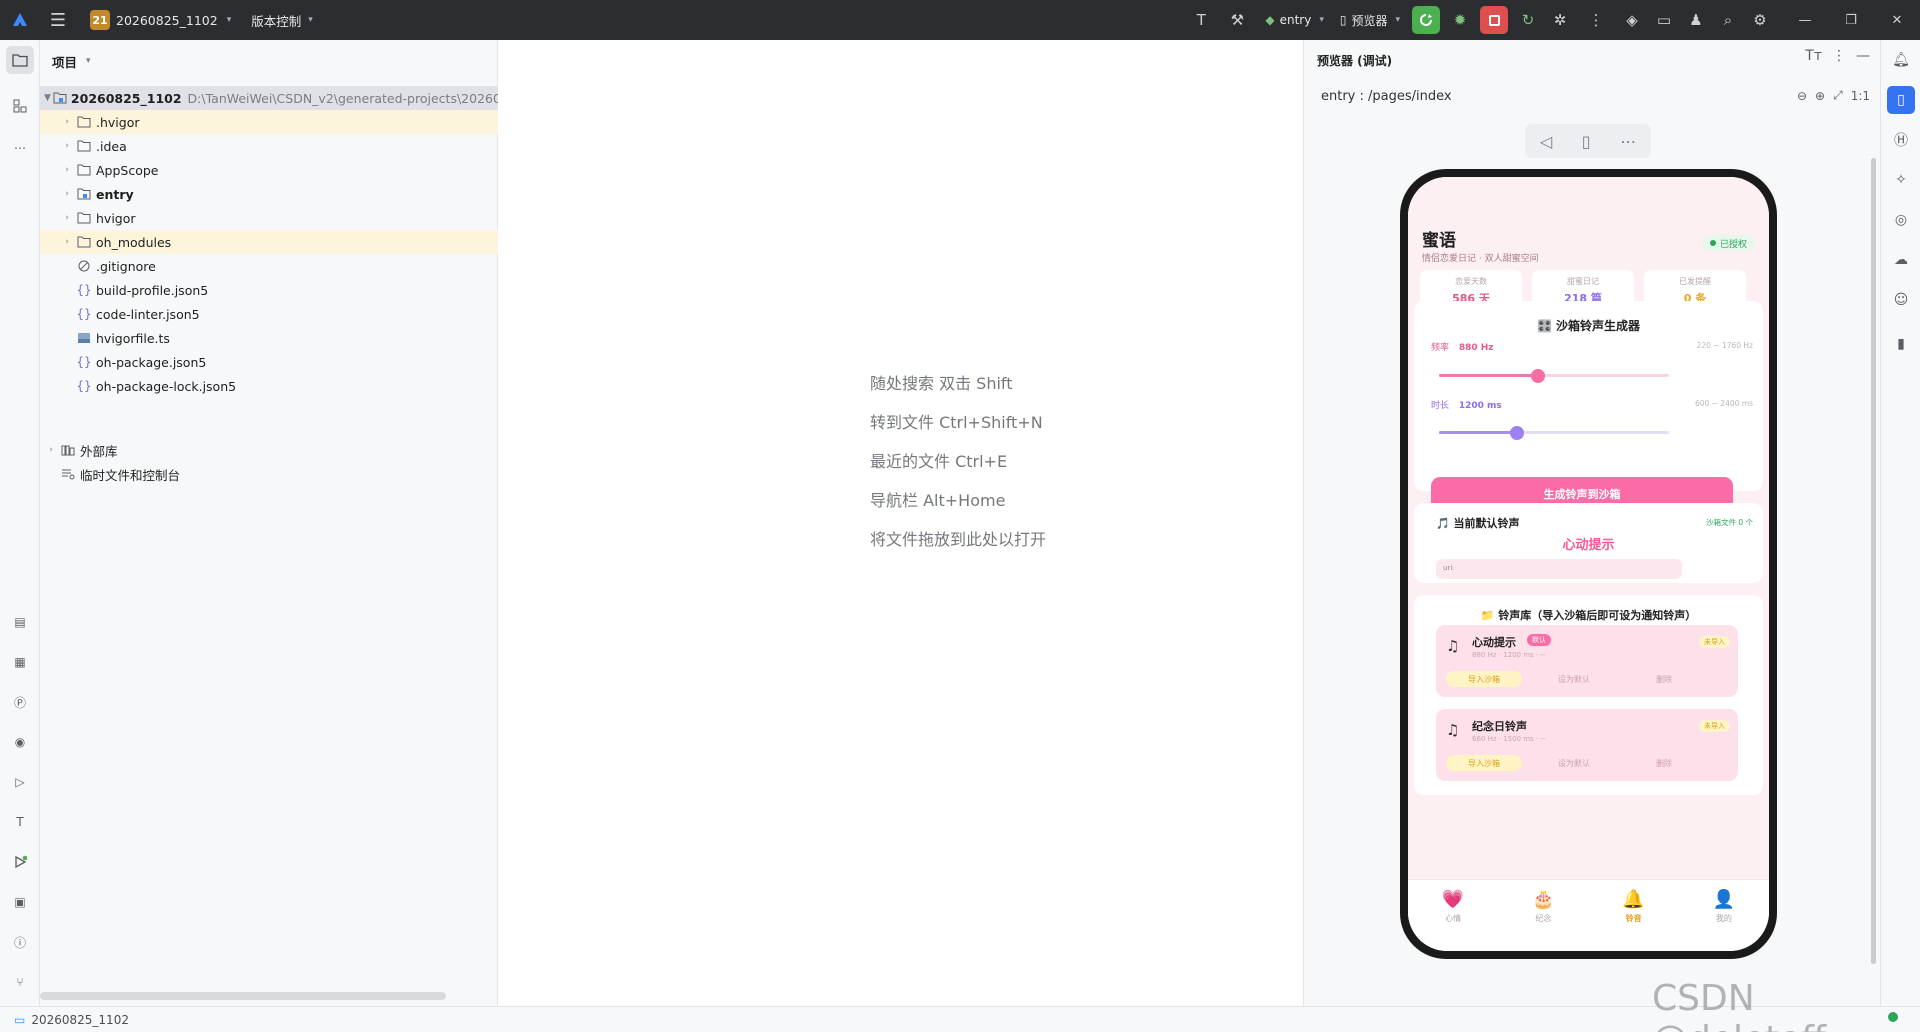 The height and width of the screenshot is (1032, 1920). What do you see at coordinates (1294, 20) in the screenshot?
I see `module-selector: ◆ entry ▾` at bounding box center [1294, 20].